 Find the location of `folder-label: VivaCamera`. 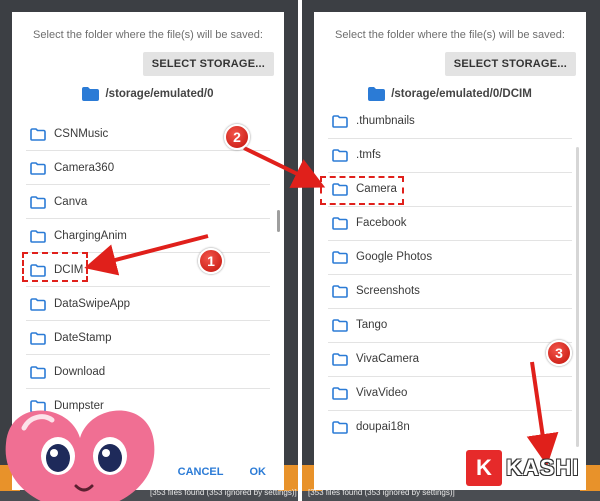

folder-label: VivaCamera is located at coordinates (388, 359).